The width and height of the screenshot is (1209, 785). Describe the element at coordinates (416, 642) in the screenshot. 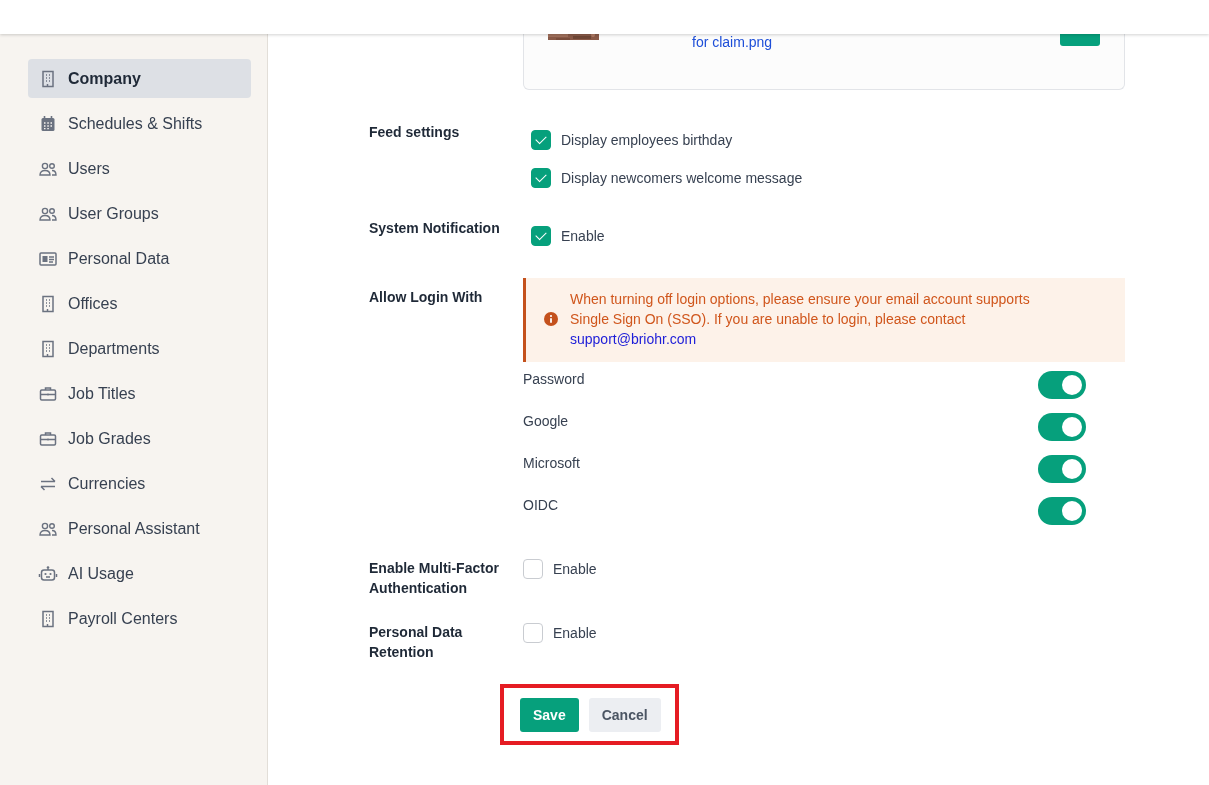

I see `setting-label: Personal Data Retention` at that location.